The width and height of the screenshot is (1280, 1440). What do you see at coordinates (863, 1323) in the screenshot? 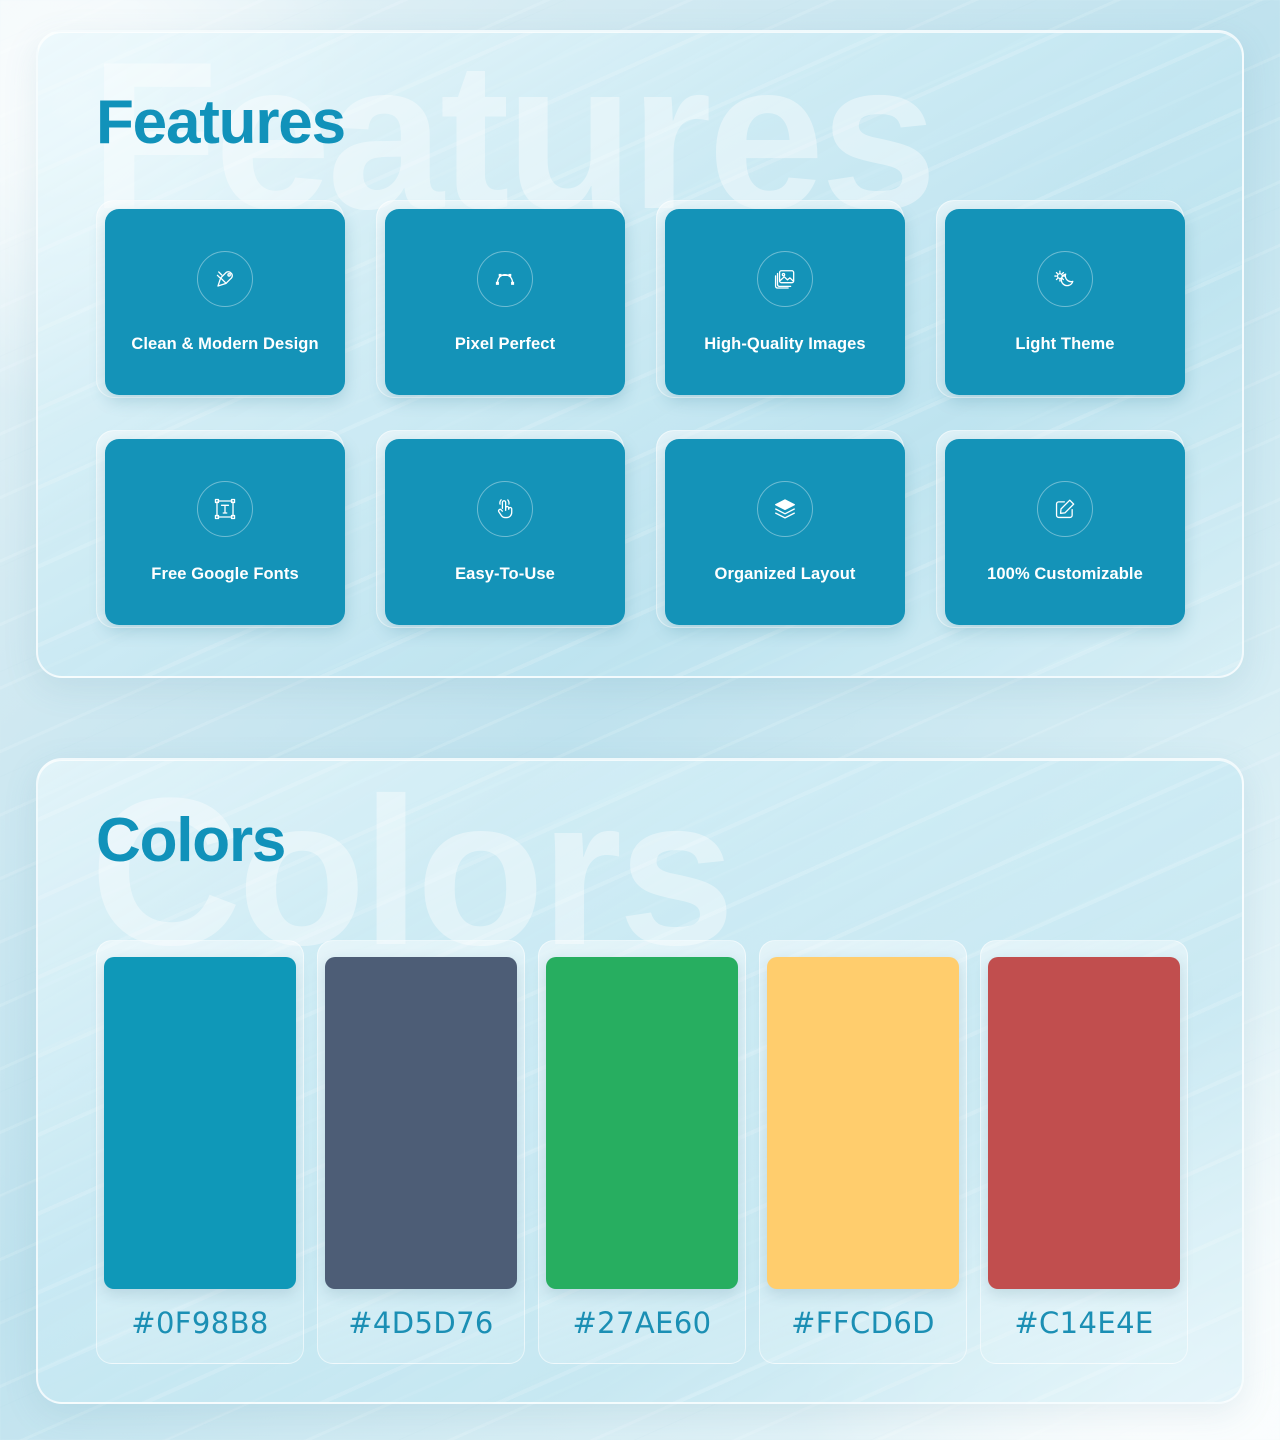
I see `color-hex-label: #FFCD6D` at bounding box center [863, 1323].